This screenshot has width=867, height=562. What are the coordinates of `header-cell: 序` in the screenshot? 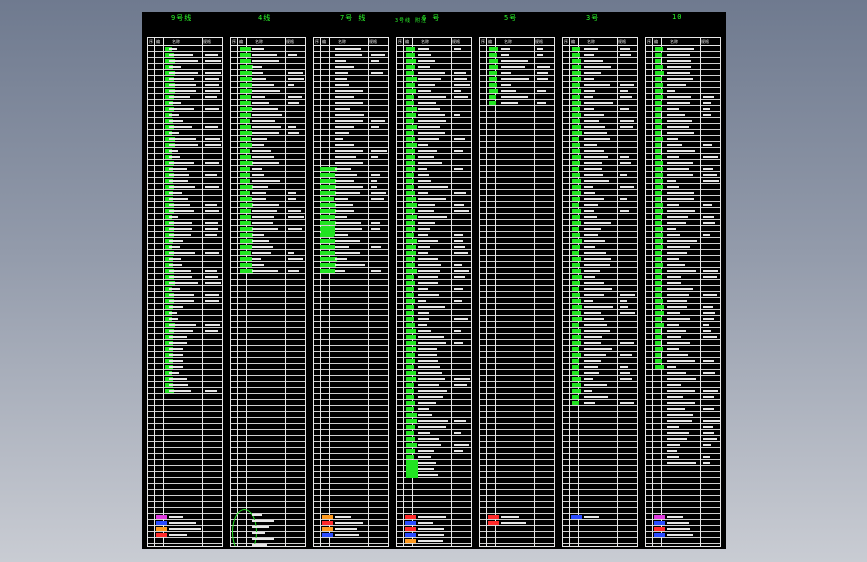 It's located at (649, 41).